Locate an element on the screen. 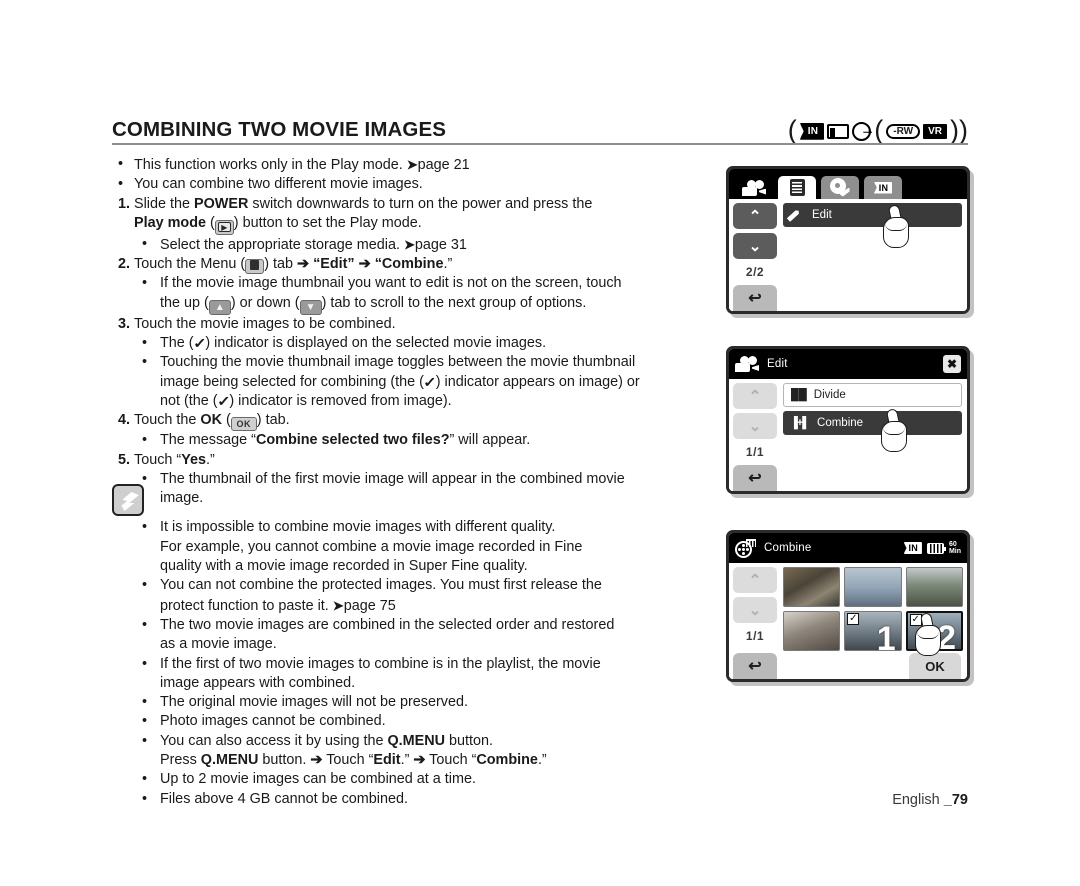 This screenshot has width=1080, height=886. ok-tab-icon: OK is located at coordinates (243, 424).